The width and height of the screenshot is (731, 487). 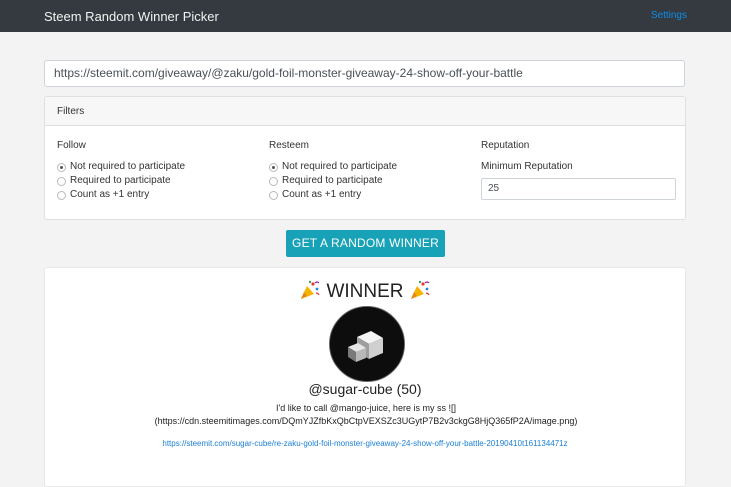 What do you see at coordinates (365, 243) in the screenshot?
I see `get-random-winner-button: GET A RANDOM WINNER` at bounding box center [365, 243].